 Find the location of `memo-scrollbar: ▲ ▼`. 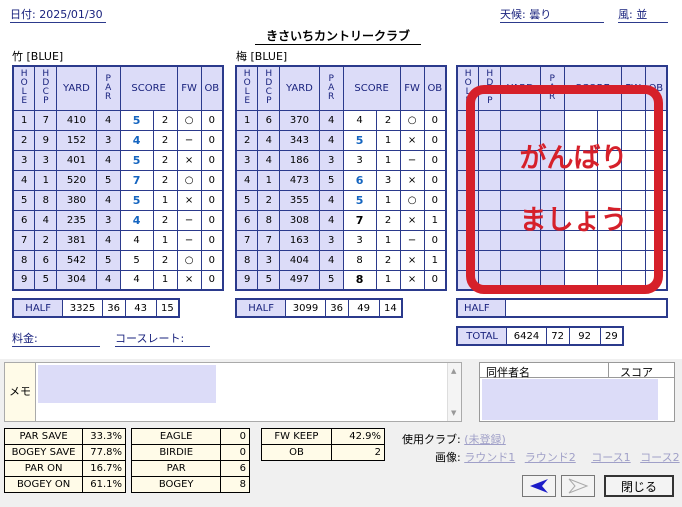

memo-scrollbar: ▲ ▼ is located at coordinates (454, 392).